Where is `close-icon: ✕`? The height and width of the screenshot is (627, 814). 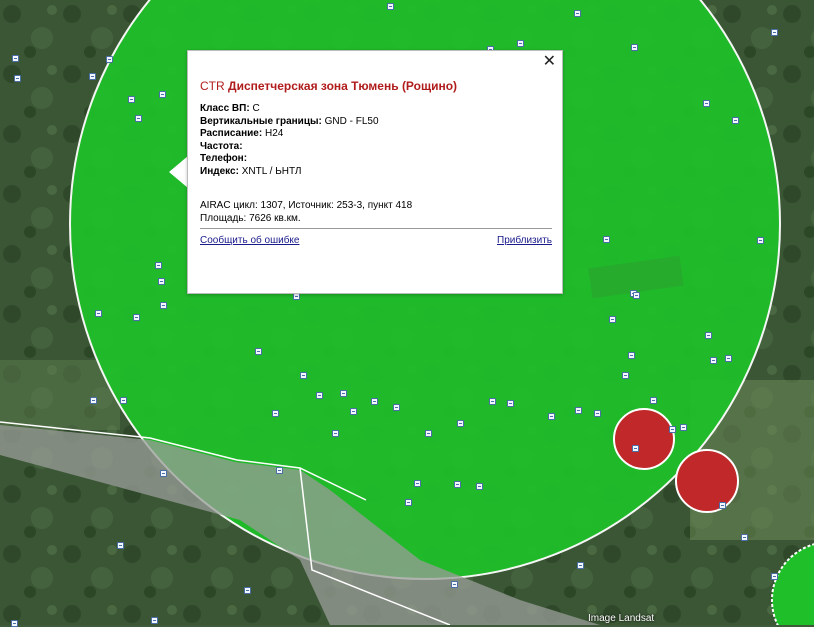
close-icon: ✕ is located at coordinates (549, 61).